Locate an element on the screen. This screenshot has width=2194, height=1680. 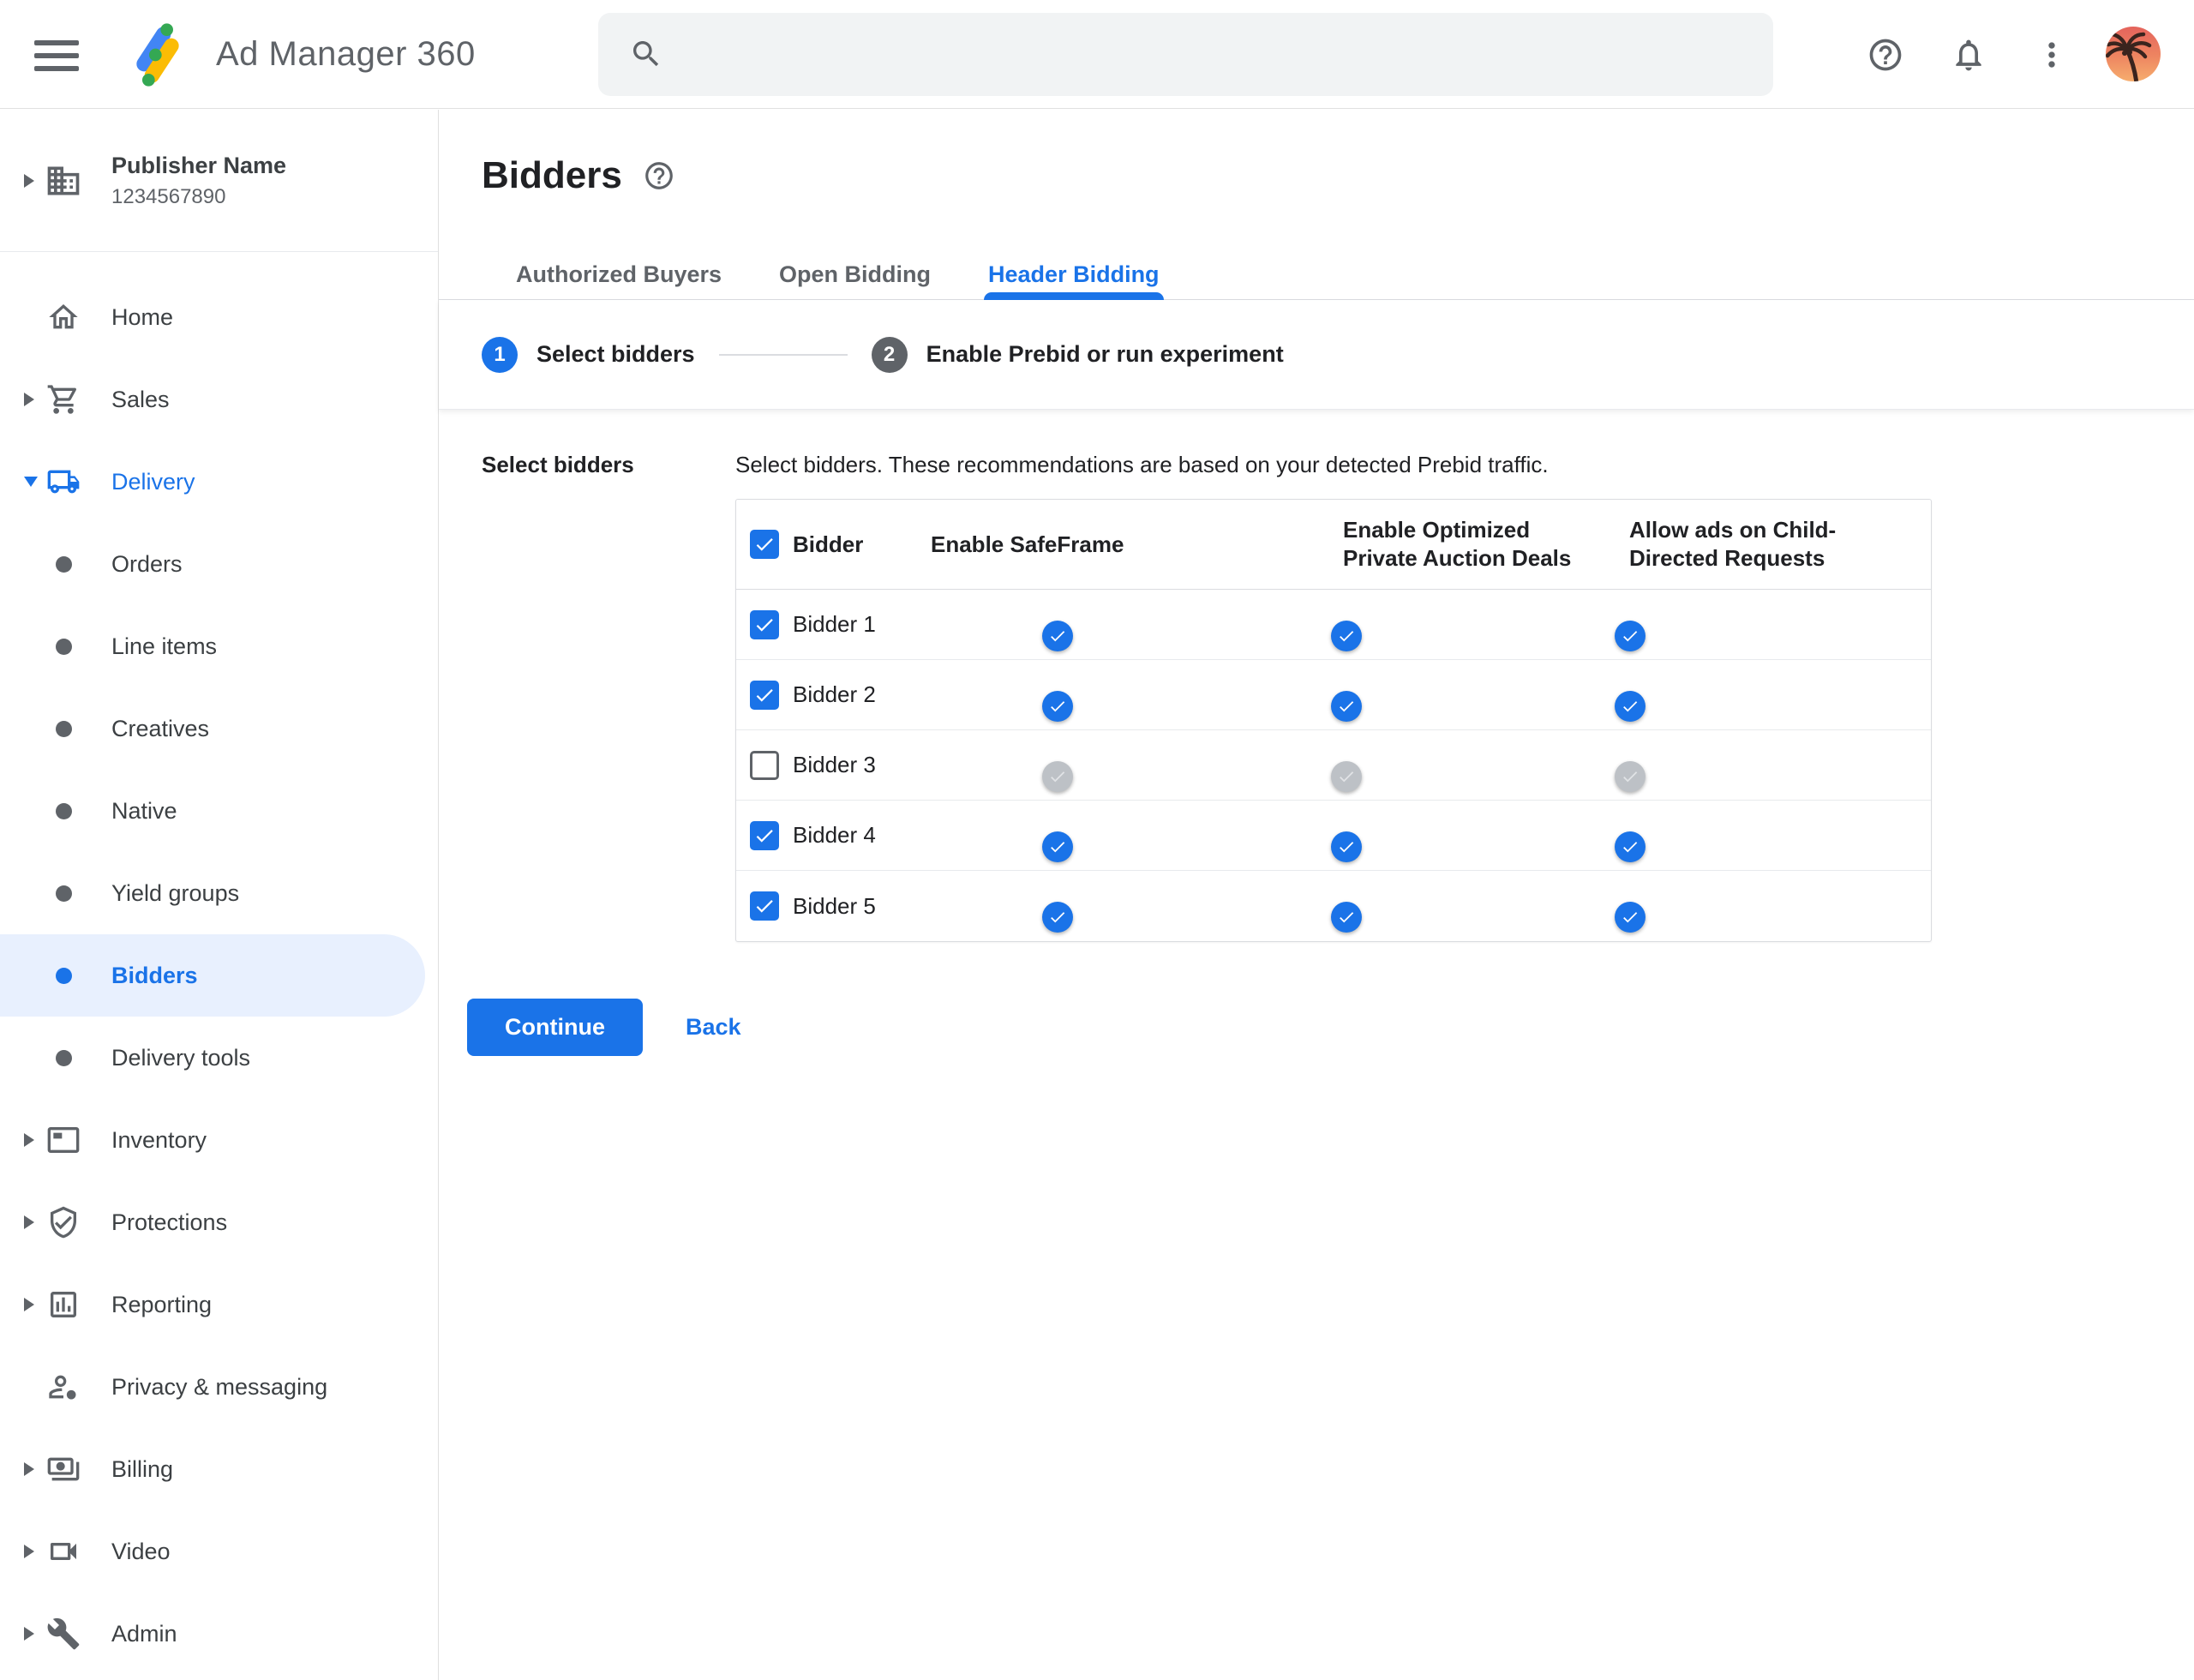
tab-authorized-buyers: Authorized Buyers is located at coordinates (619, 279).